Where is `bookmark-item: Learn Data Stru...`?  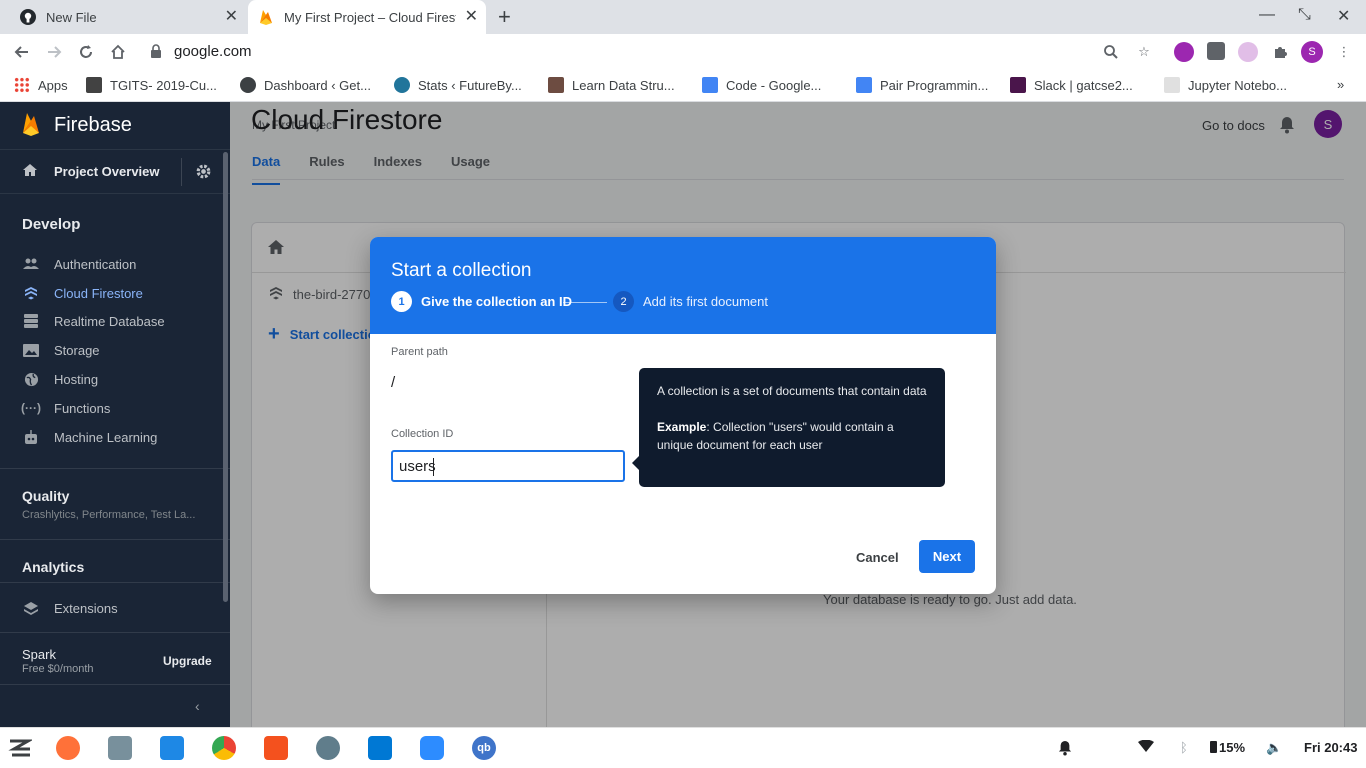
bookmark-item: Learn Data Stru... is located at coordinates (611, 85).